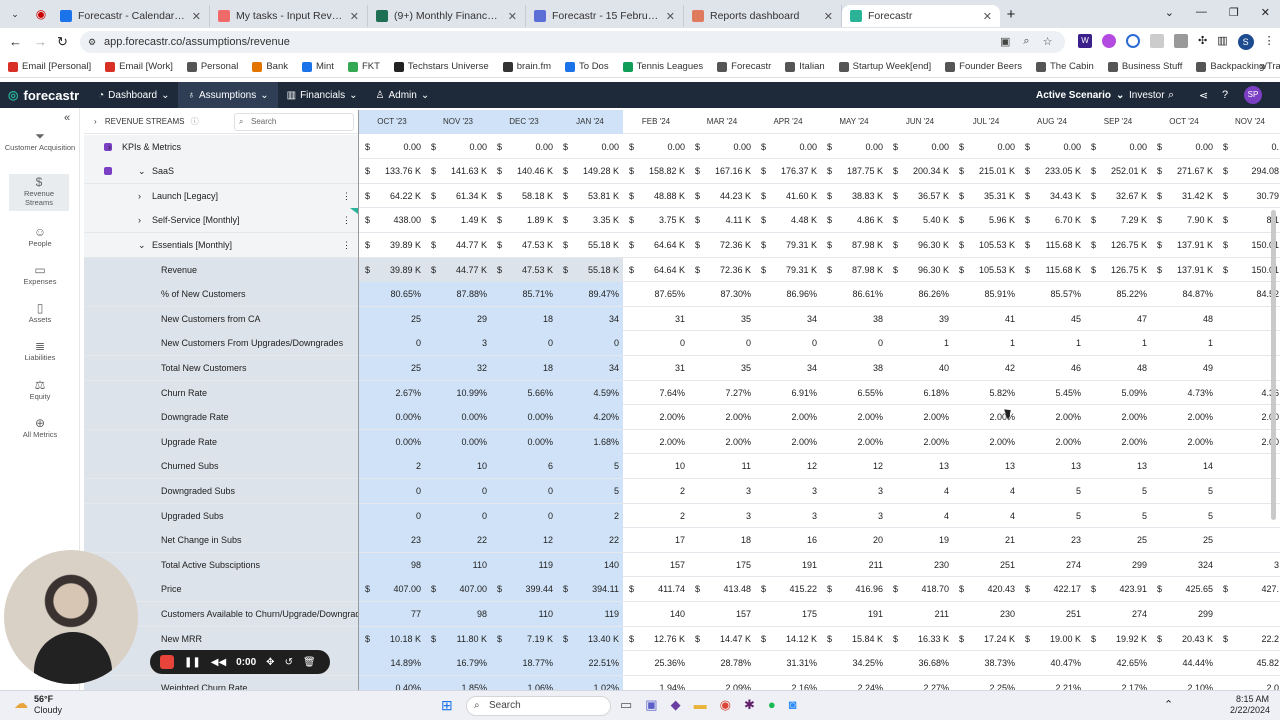 The height and width of the screenshot is (720, 1280). Describe the element at coordinates (1253, 95) in the screenshot. I see `user-avatar: SP` at that location.